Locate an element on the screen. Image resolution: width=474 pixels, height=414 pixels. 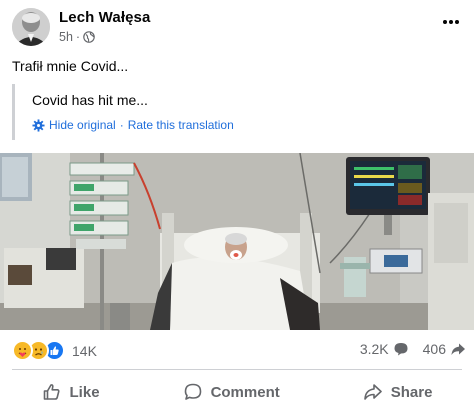
like-label: Like is located at coordinates (84, 392).